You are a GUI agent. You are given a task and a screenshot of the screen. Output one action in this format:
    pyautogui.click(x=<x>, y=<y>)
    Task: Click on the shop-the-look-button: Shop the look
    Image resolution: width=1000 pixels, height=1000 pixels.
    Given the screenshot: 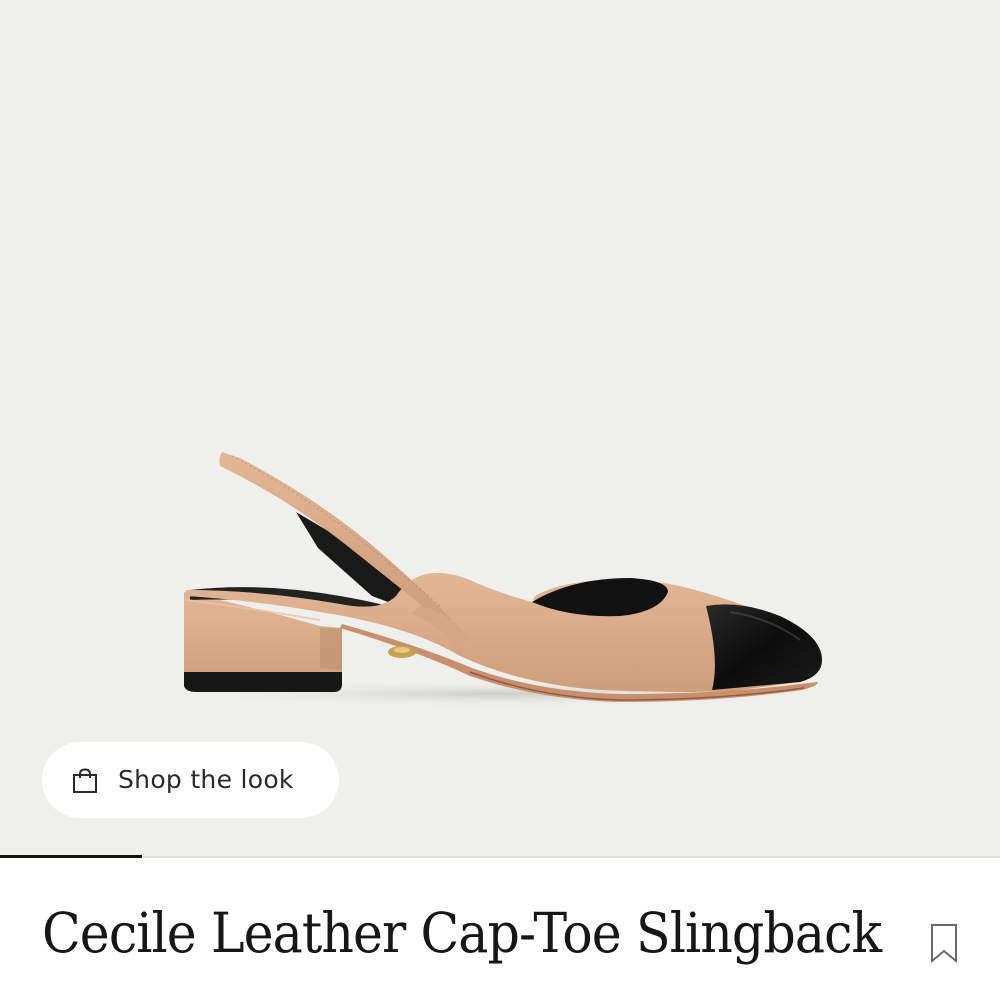 What is the action you would take?
    pyautogui.click(x=190, y=780)
    